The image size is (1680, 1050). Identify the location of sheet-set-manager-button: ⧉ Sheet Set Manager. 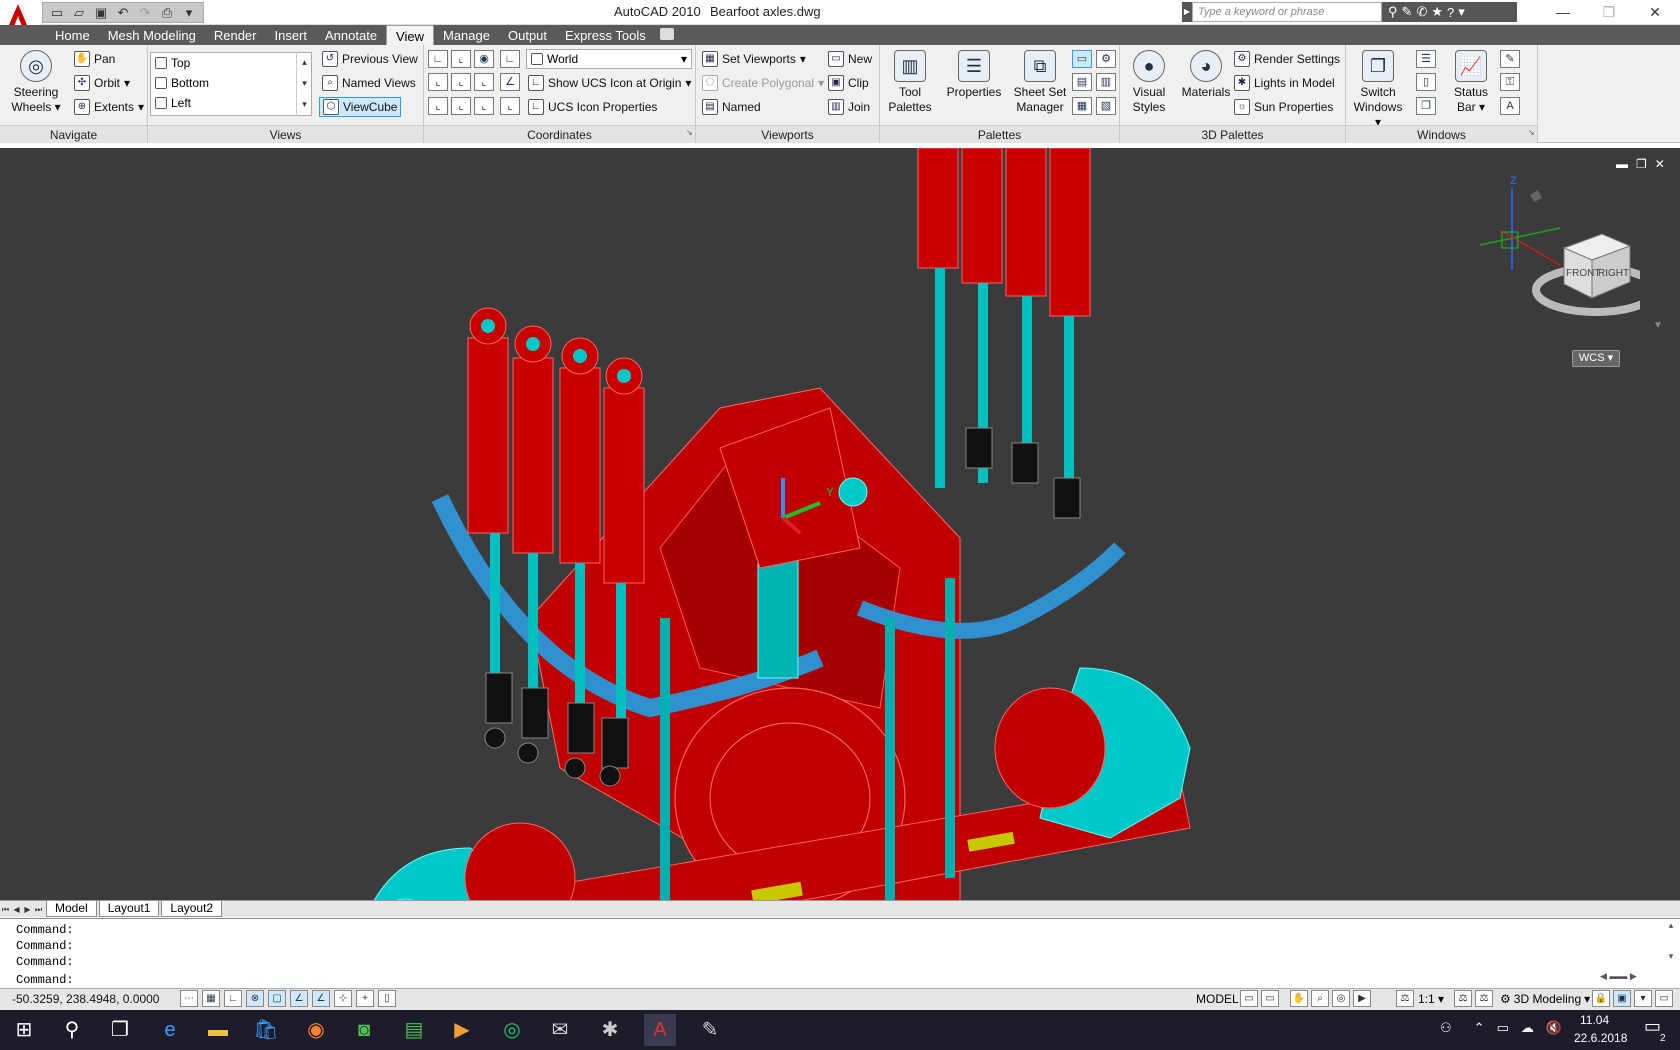
(1040, 82).